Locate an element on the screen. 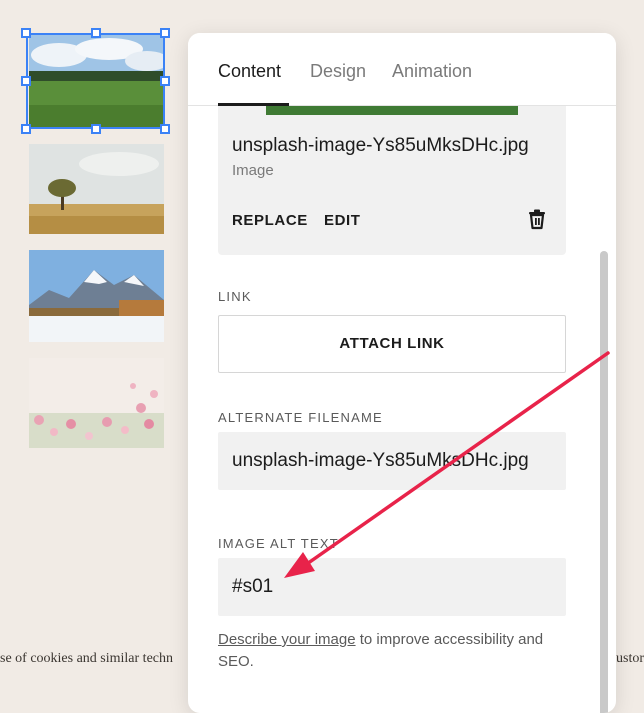 The width and height of the screenshot is (644, 713). cookie-banner-text-left: se of cookies and similar techn is located at coordinates (87, 658).